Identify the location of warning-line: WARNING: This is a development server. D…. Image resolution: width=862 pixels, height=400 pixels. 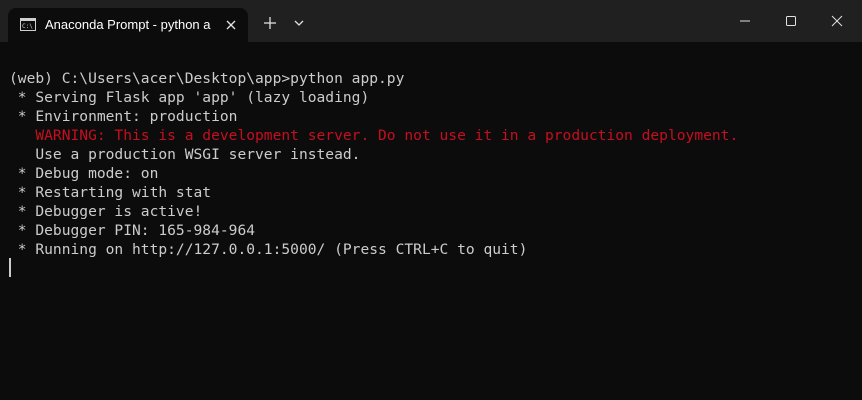
(374, 135).